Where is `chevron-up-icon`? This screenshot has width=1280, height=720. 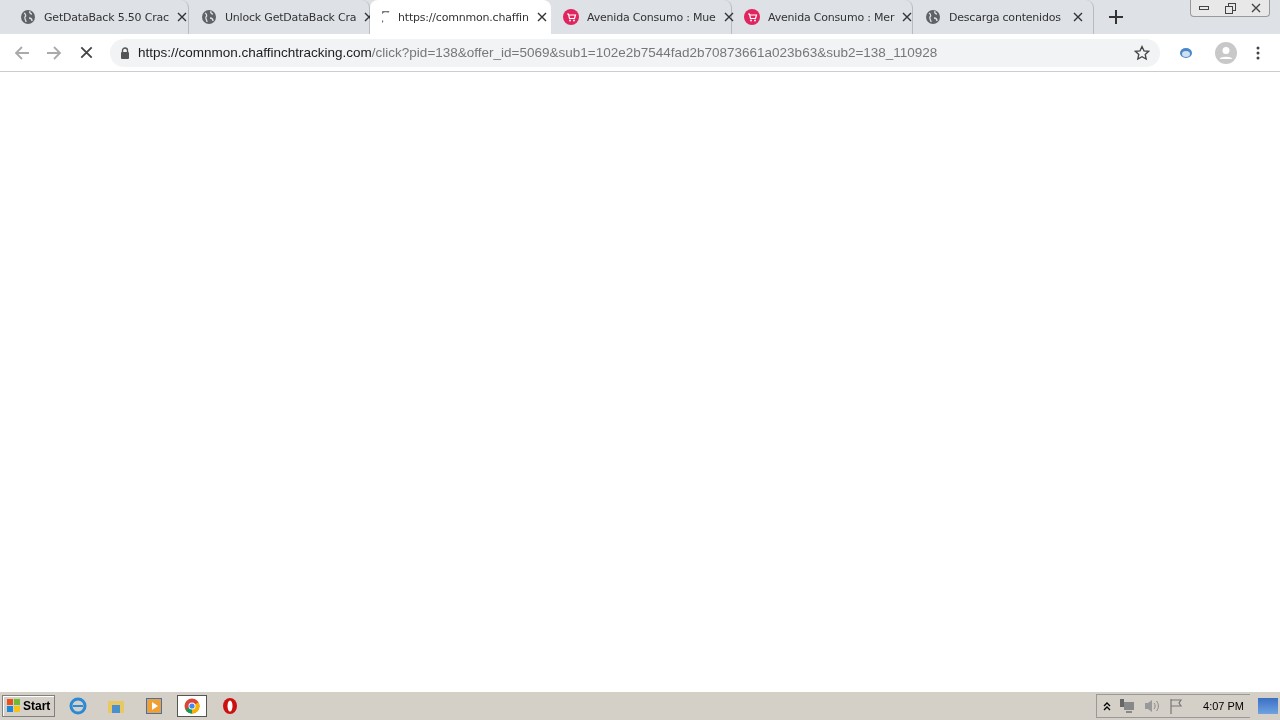
chevron-up-icon is located at coordinates (1107, 706).